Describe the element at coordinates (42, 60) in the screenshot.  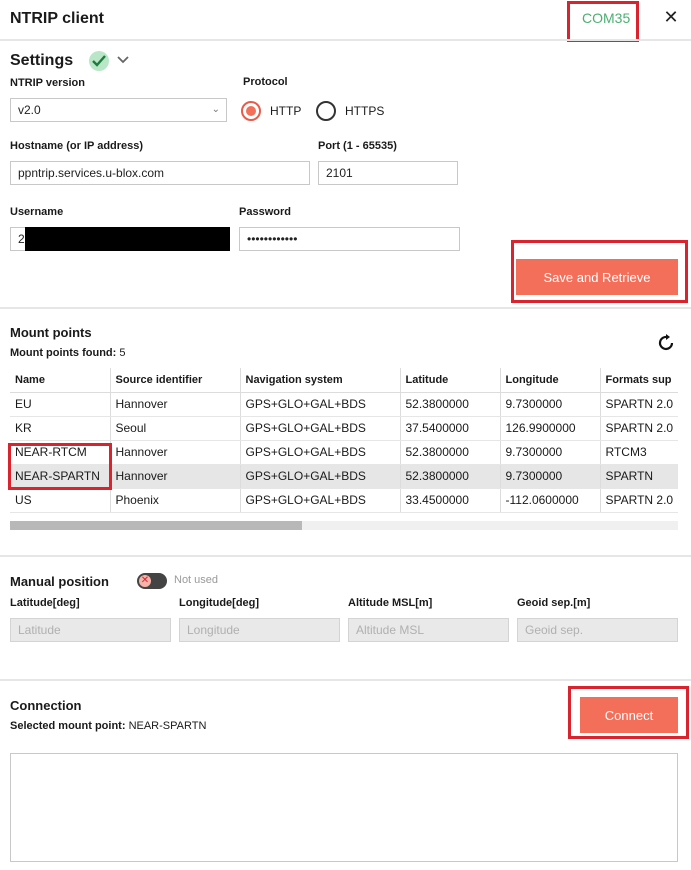
I see `settings-title: Settings` at that location.